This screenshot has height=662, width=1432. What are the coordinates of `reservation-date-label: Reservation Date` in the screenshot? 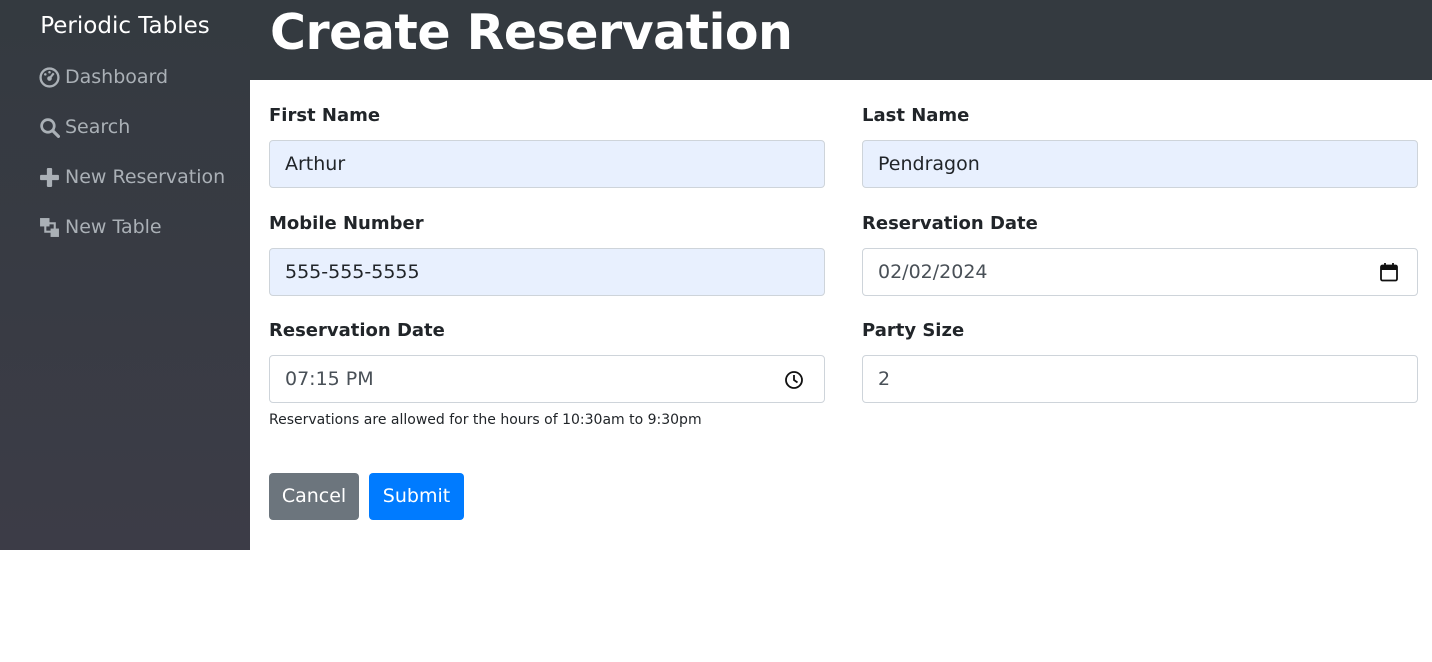 It's located at (950, 223).